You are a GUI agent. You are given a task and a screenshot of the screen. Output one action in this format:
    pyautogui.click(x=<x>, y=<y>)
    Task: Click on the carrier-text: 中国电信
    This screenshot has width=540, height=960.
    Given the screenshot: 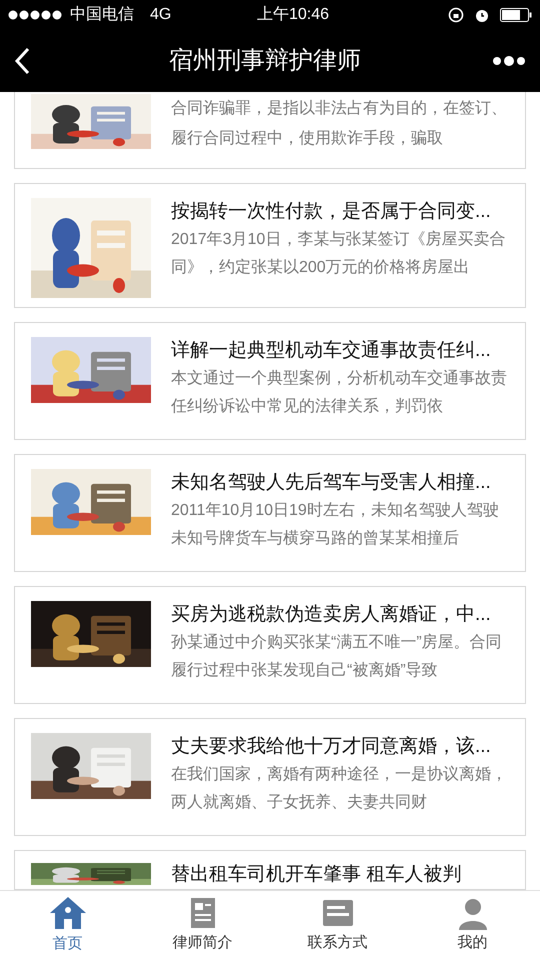 What is the action you would take?
    pyautogui.click(x=102, y=14)
    